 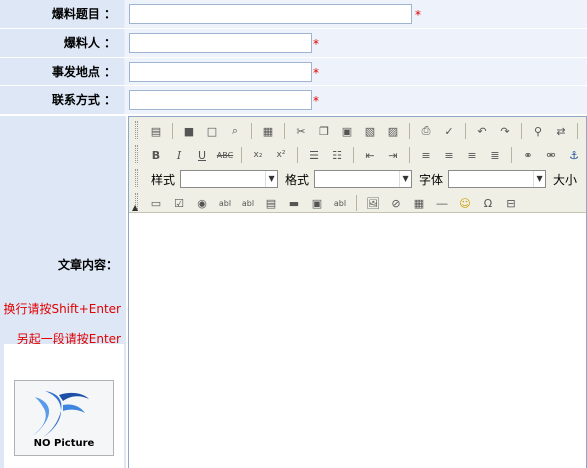 I want to click on contact-field-cell: *, so click(x=356, y=100).